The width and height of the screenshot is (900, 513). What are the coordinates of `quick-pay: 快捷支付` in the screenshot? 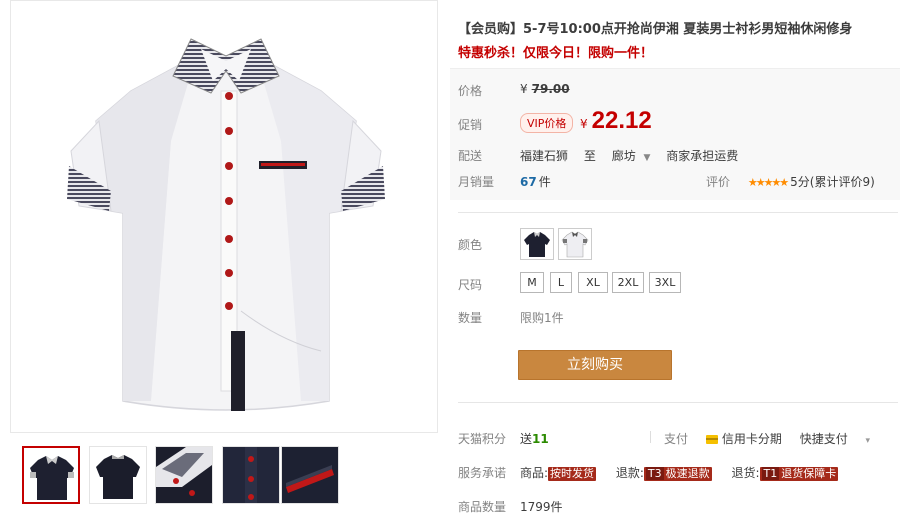 It's located at (824, 439).